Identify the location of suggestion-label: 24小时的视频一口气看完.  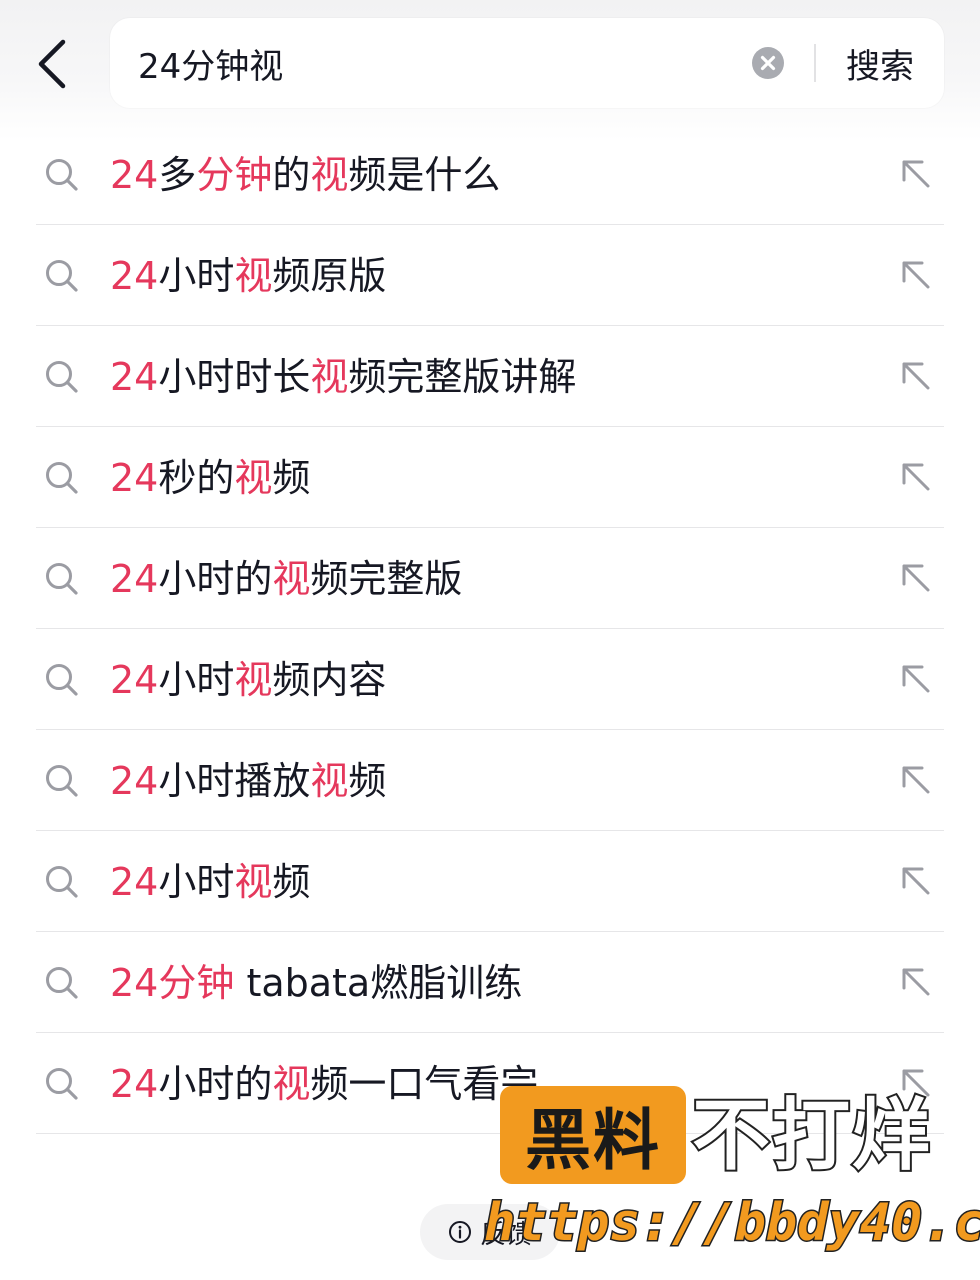
(324, 1084).